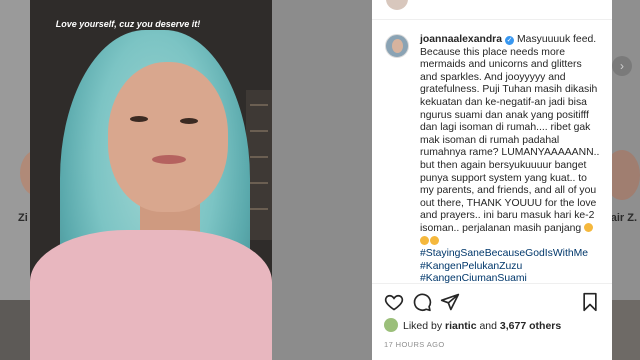  Describe the element at coordinates (422, 302) in the screenshot. I see `comment-icon` at that location.